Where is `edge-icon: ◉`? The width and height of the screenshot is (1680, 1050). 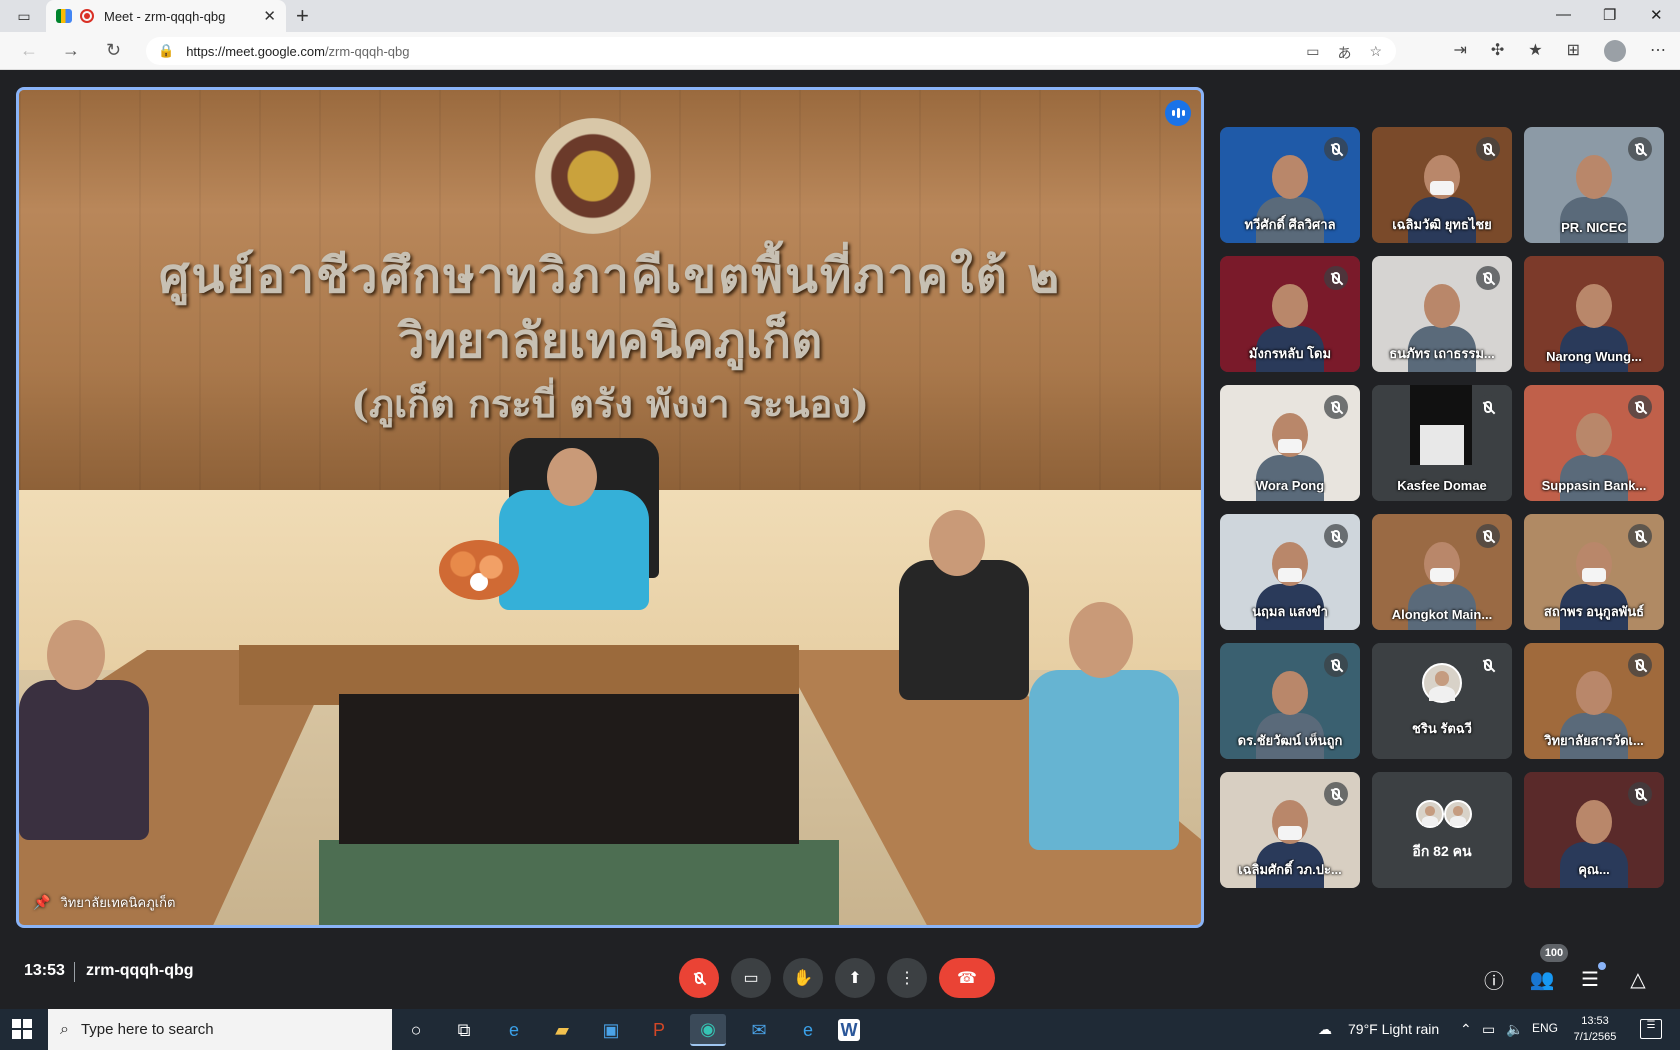 edge-icon: ◉ is located at coordinates (708, 1030).